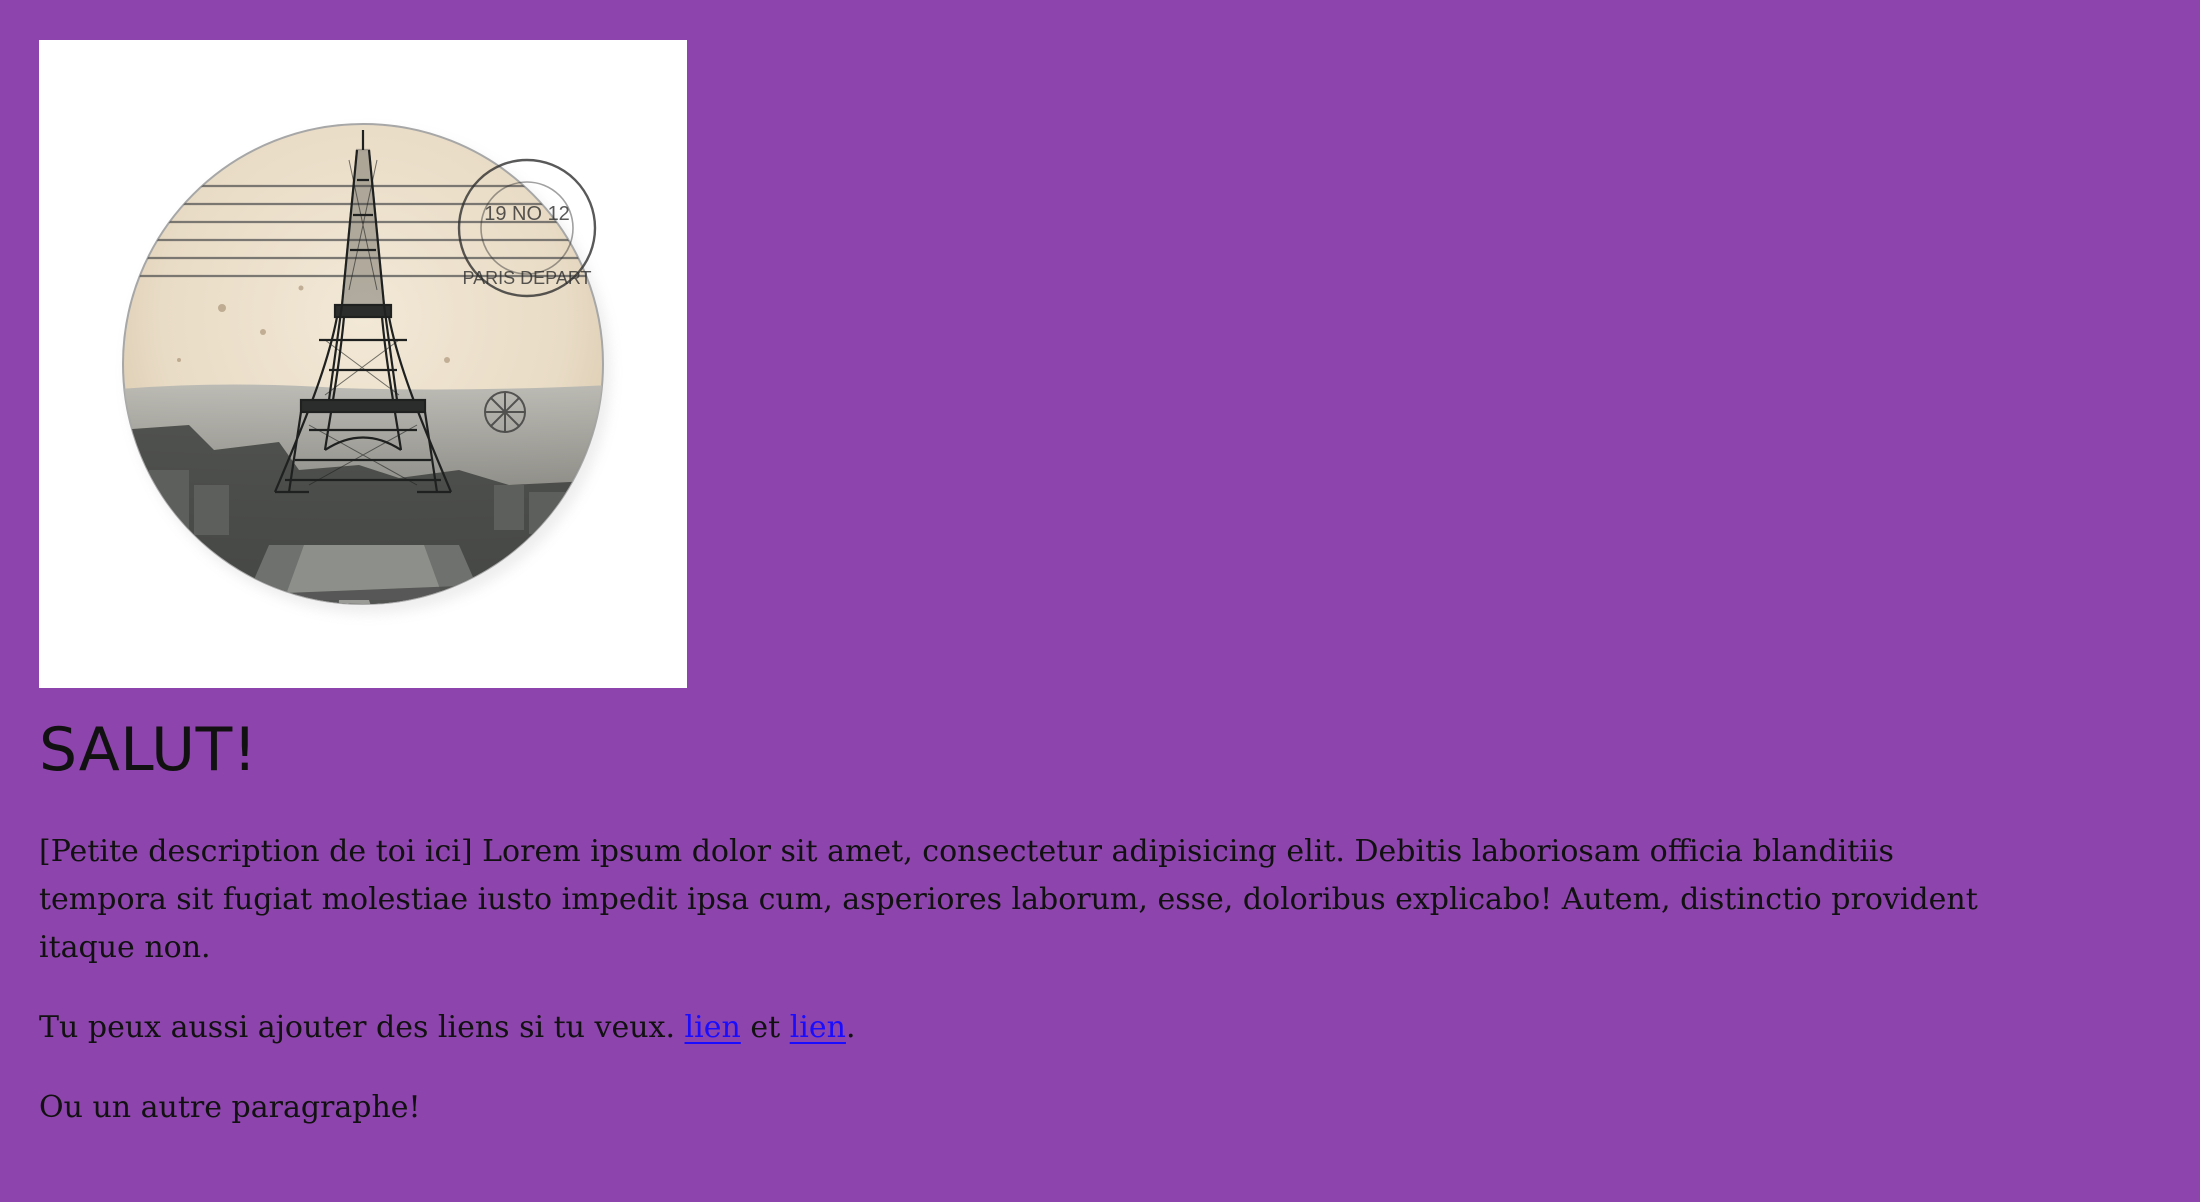  What do you see at coordinates (765, 1027) in the screenshot?
I see `links-between: et` at bounding box center [765, 1027].